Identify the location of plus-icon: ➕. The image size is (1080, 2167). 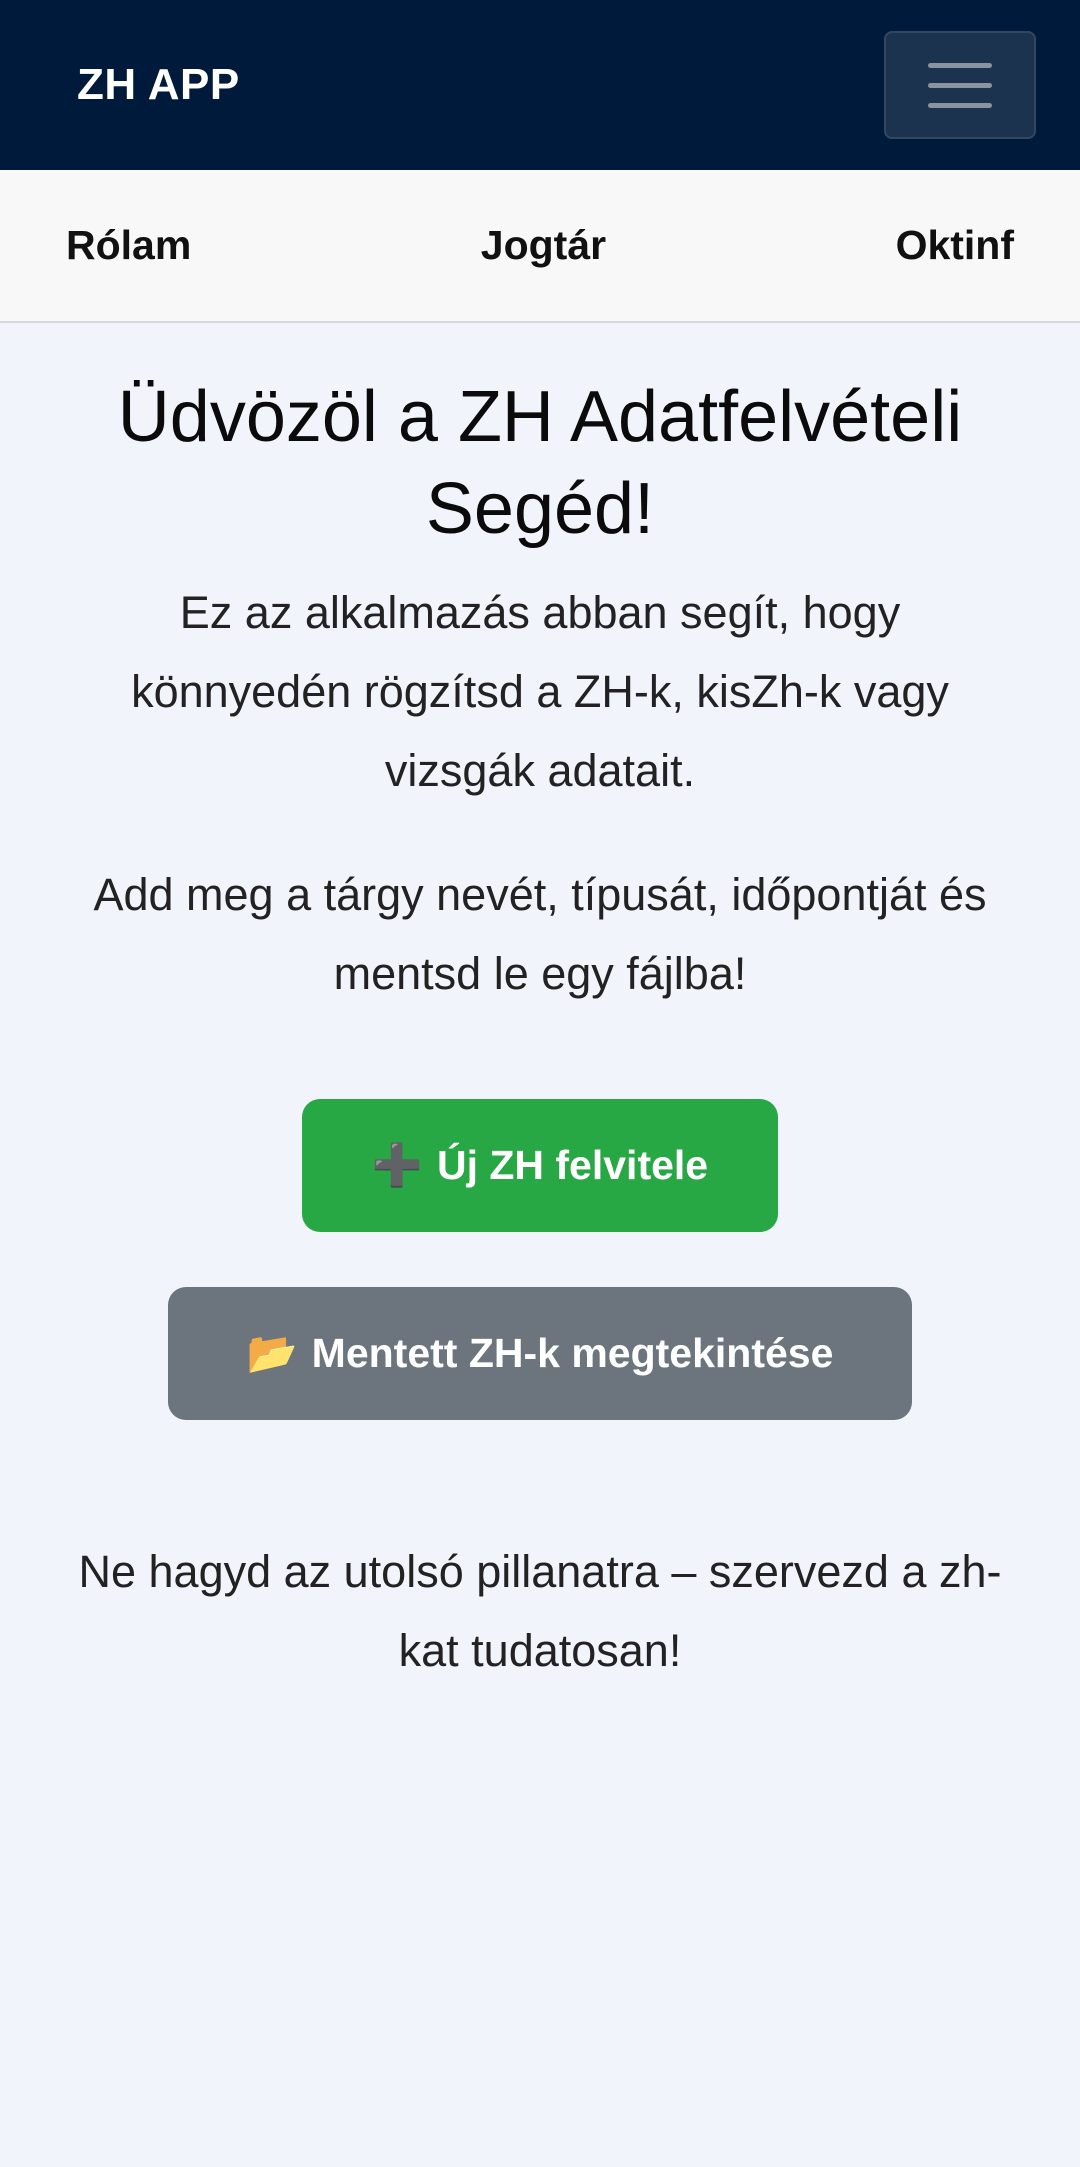
(397, 1164).